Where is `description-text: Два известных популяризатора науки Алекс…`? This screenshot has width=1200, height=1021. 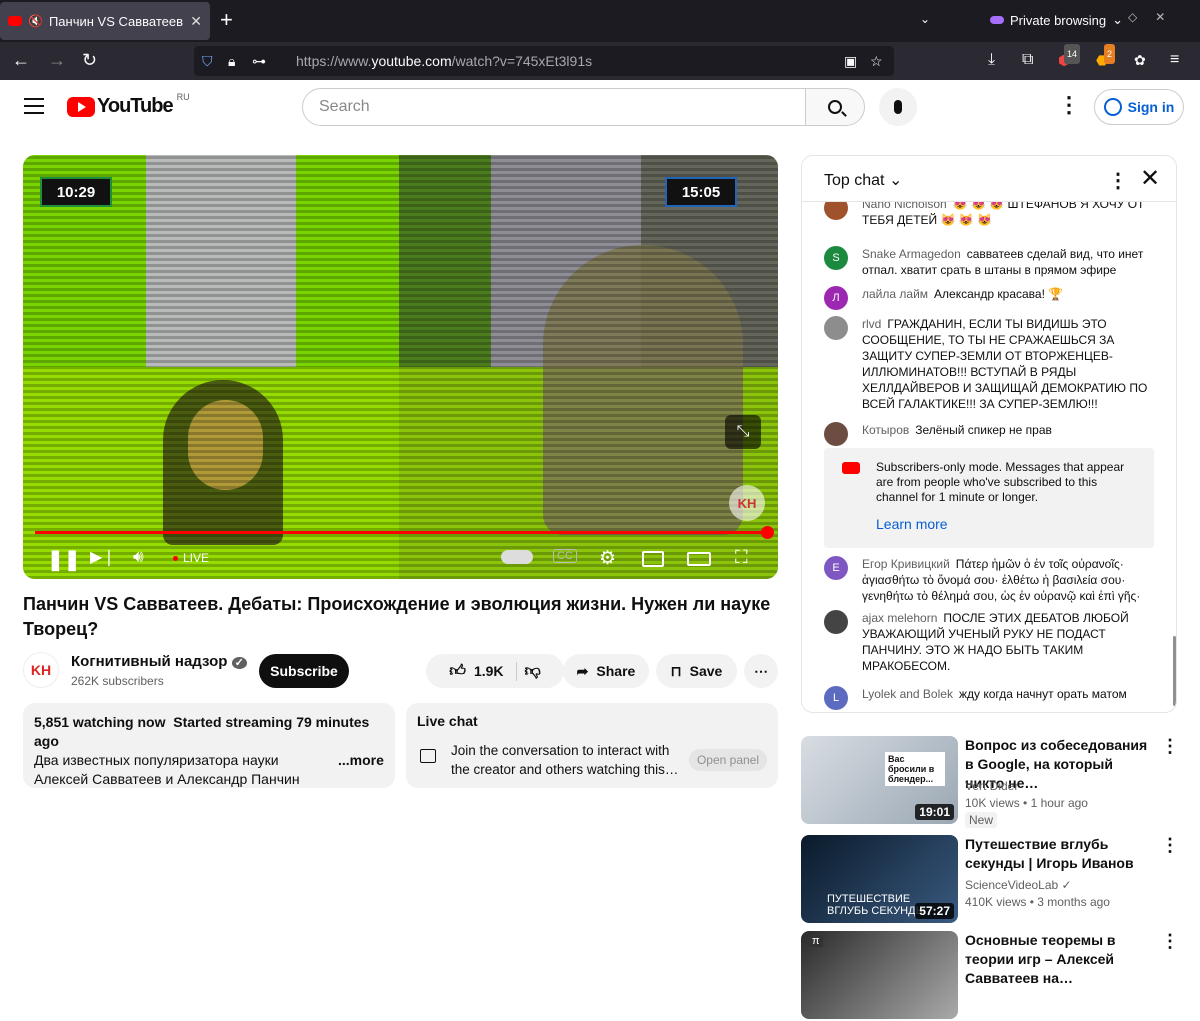 description-text: Два известных популяризатора науки Алекс… is located at coordinates (167, 769).